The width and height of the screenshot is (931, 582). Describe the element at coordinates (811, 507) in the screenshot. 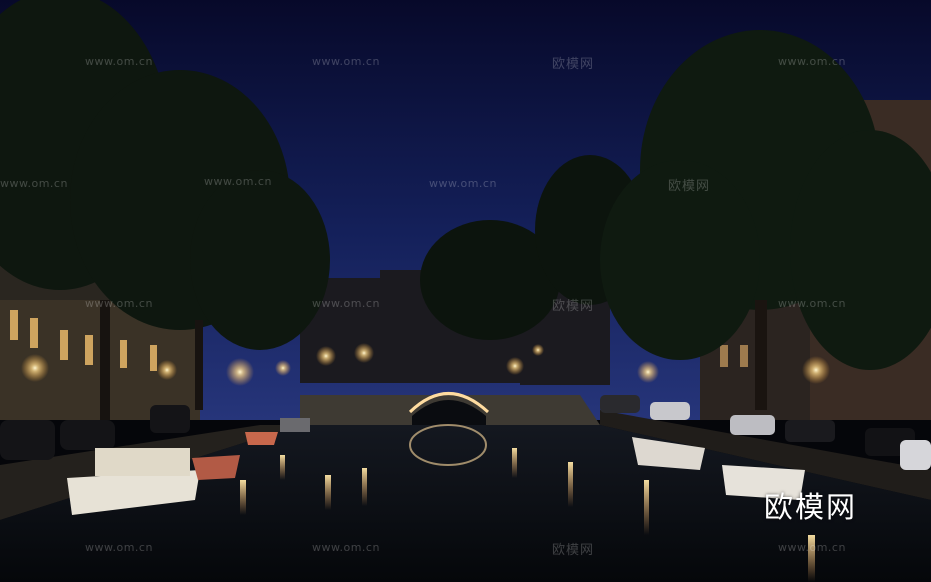

I see `brand-logo: 欧模网` at that location.